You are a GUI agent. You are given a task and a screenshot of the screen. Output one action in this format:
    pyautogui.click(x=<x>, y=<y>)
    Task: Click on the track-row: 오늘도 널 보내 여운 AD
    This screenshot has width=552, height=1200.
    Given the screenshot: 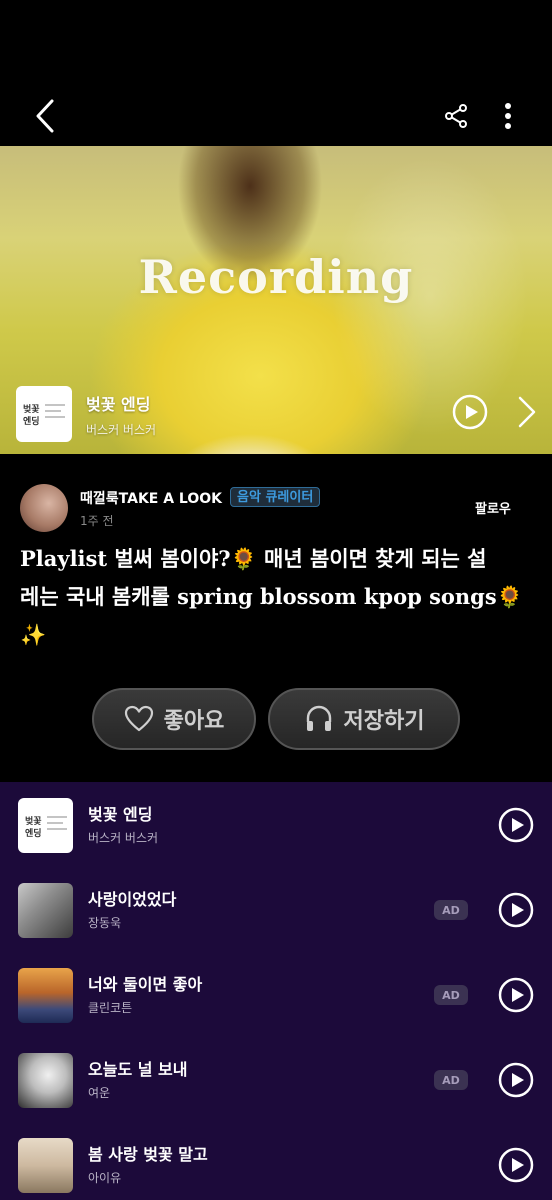 What is the action you would take?
    pyautogui.click(x=276, y=1079)
    